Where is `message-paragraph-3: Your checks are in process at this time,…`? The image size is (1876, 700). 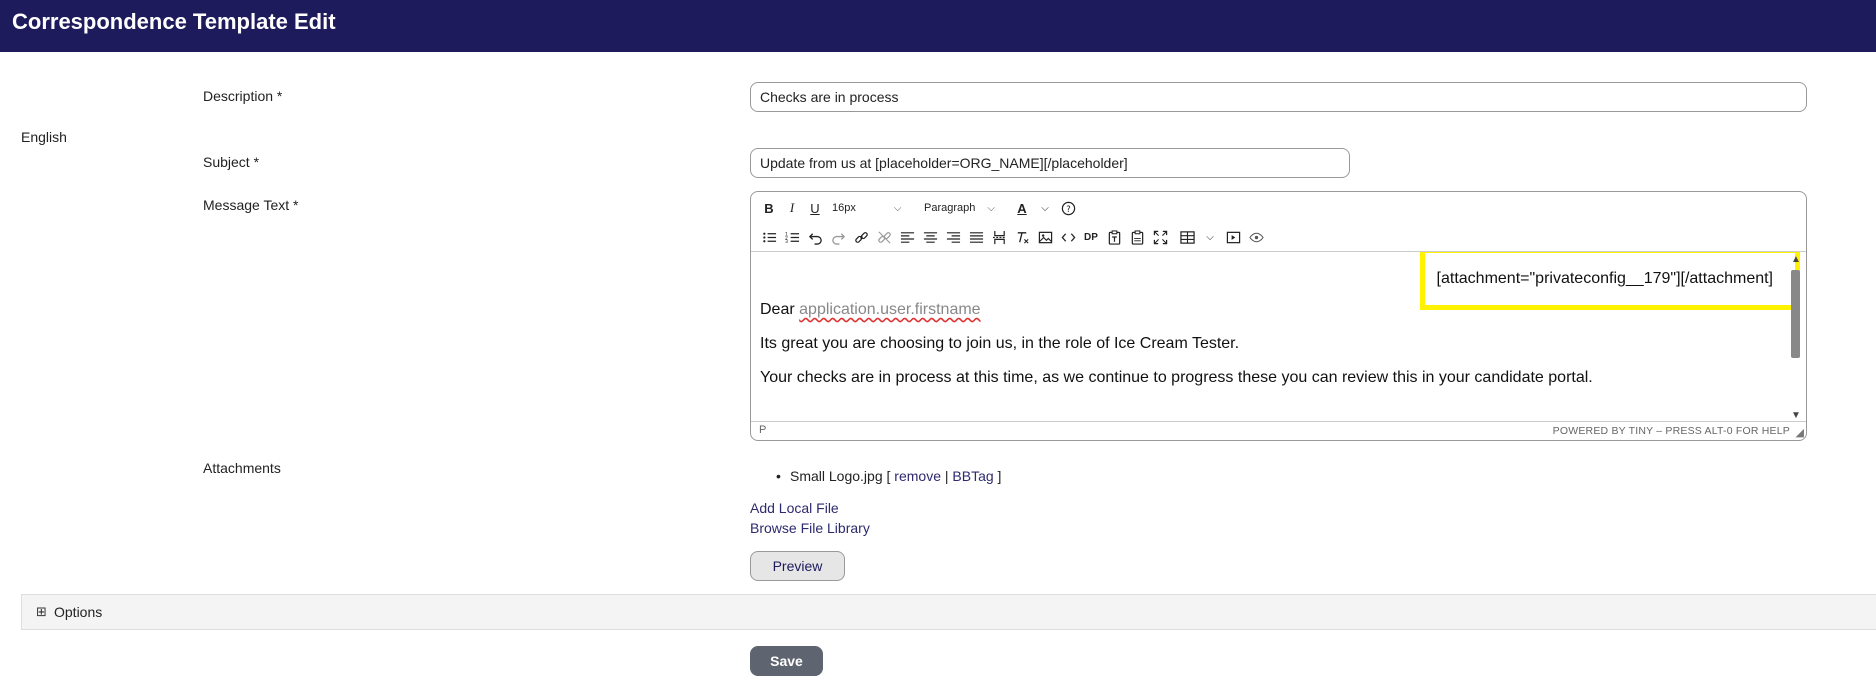
message-paragraph-3: Your checks are in process at this time,… is located at coordinates (1176, 377).